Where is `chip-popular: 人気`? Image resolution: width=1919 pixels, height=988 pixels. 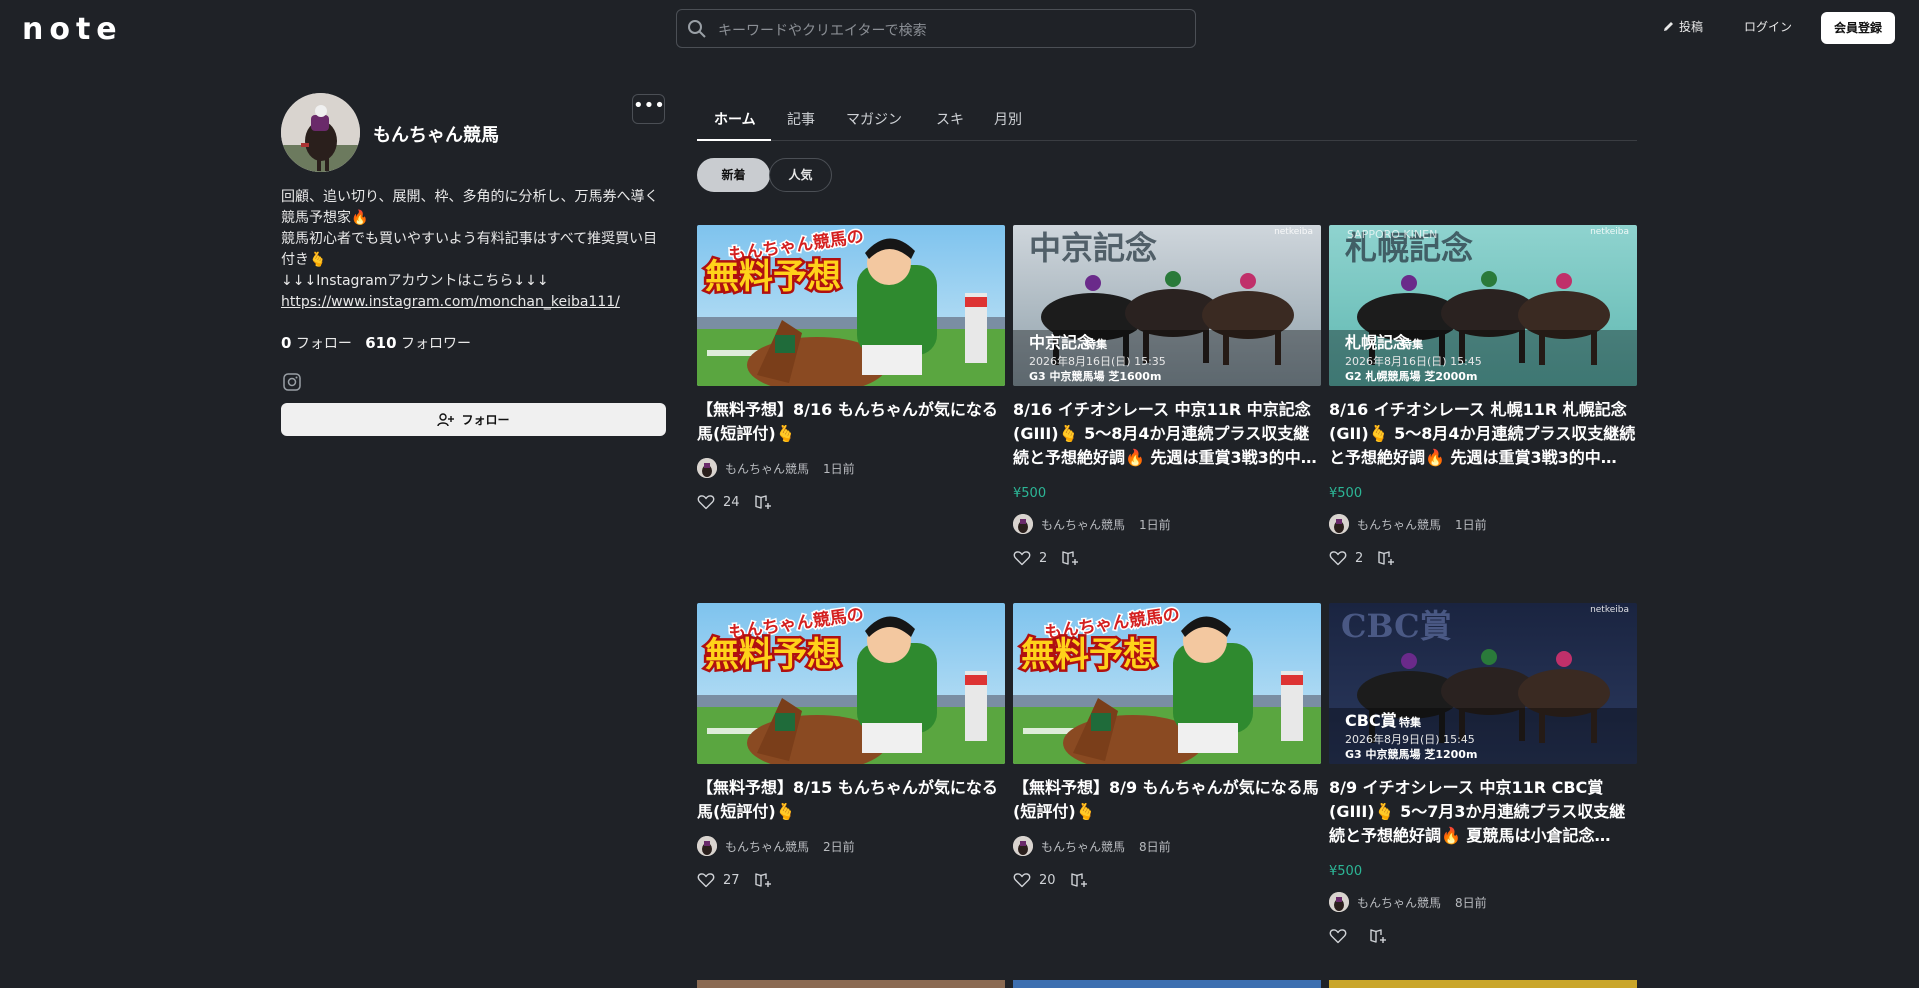
chip-popular: 人気 is located at coordinates (800, 175).